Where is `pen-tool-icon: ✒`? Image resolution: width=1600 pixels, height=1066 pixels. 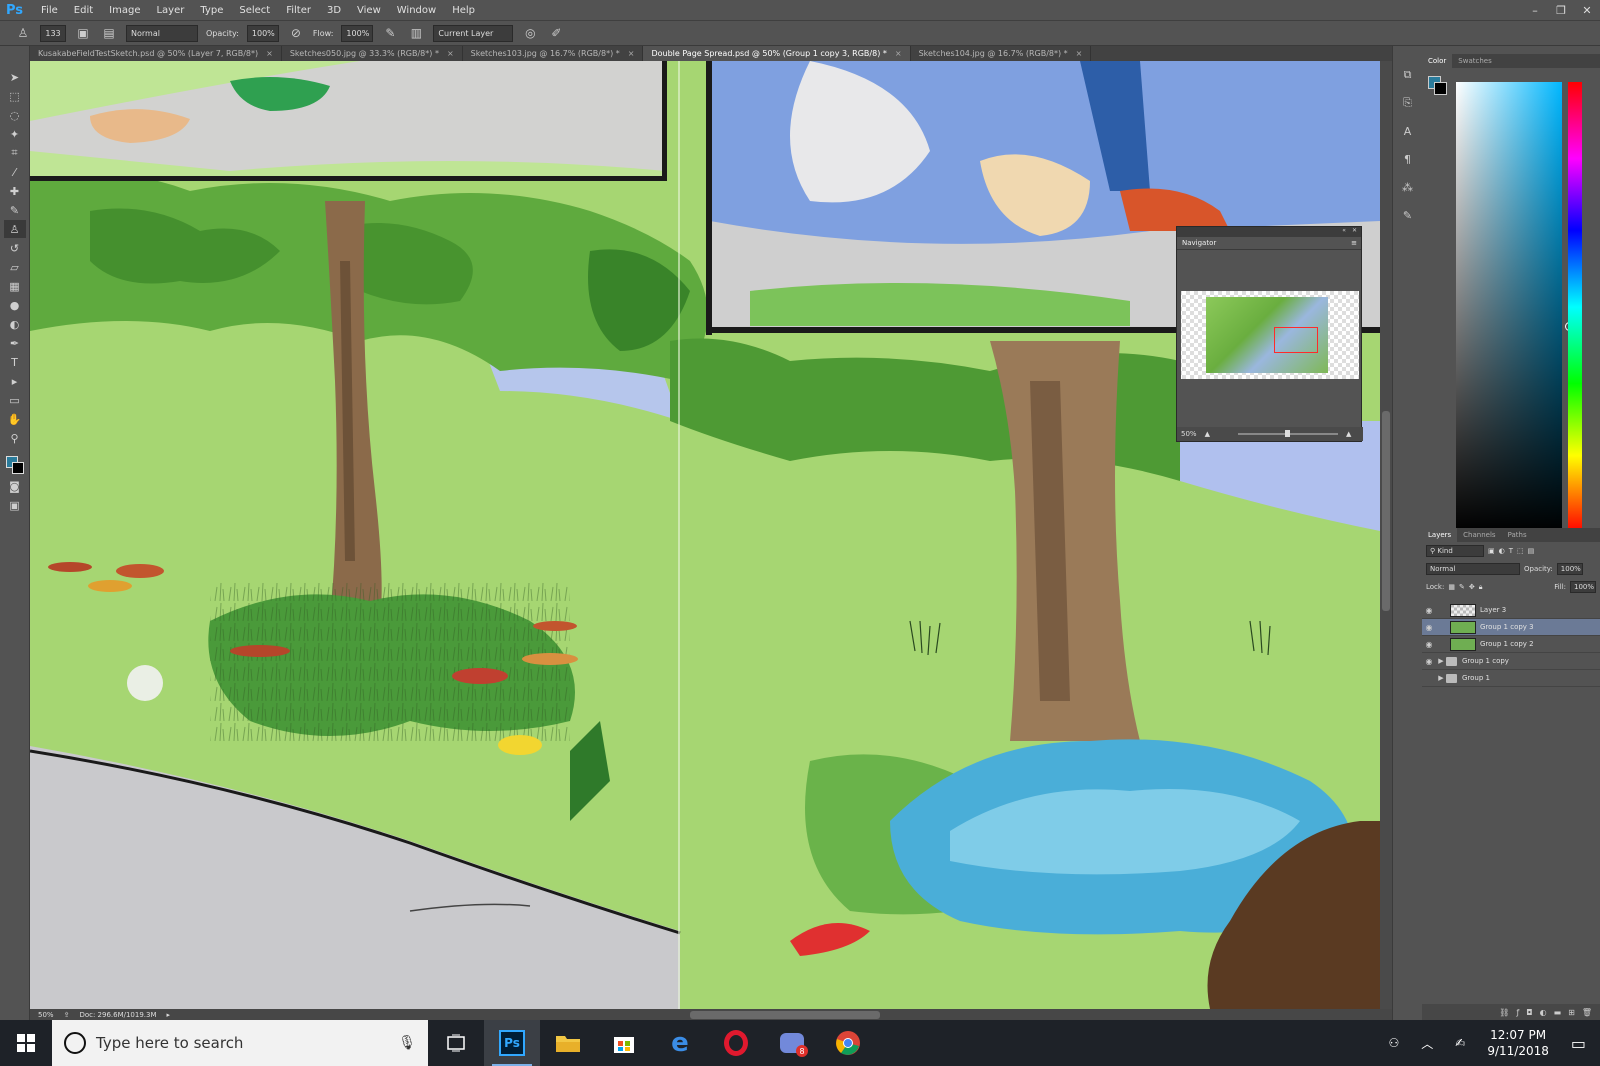 pen-tool-icon: ✒ is located at coordinates (15, 343).